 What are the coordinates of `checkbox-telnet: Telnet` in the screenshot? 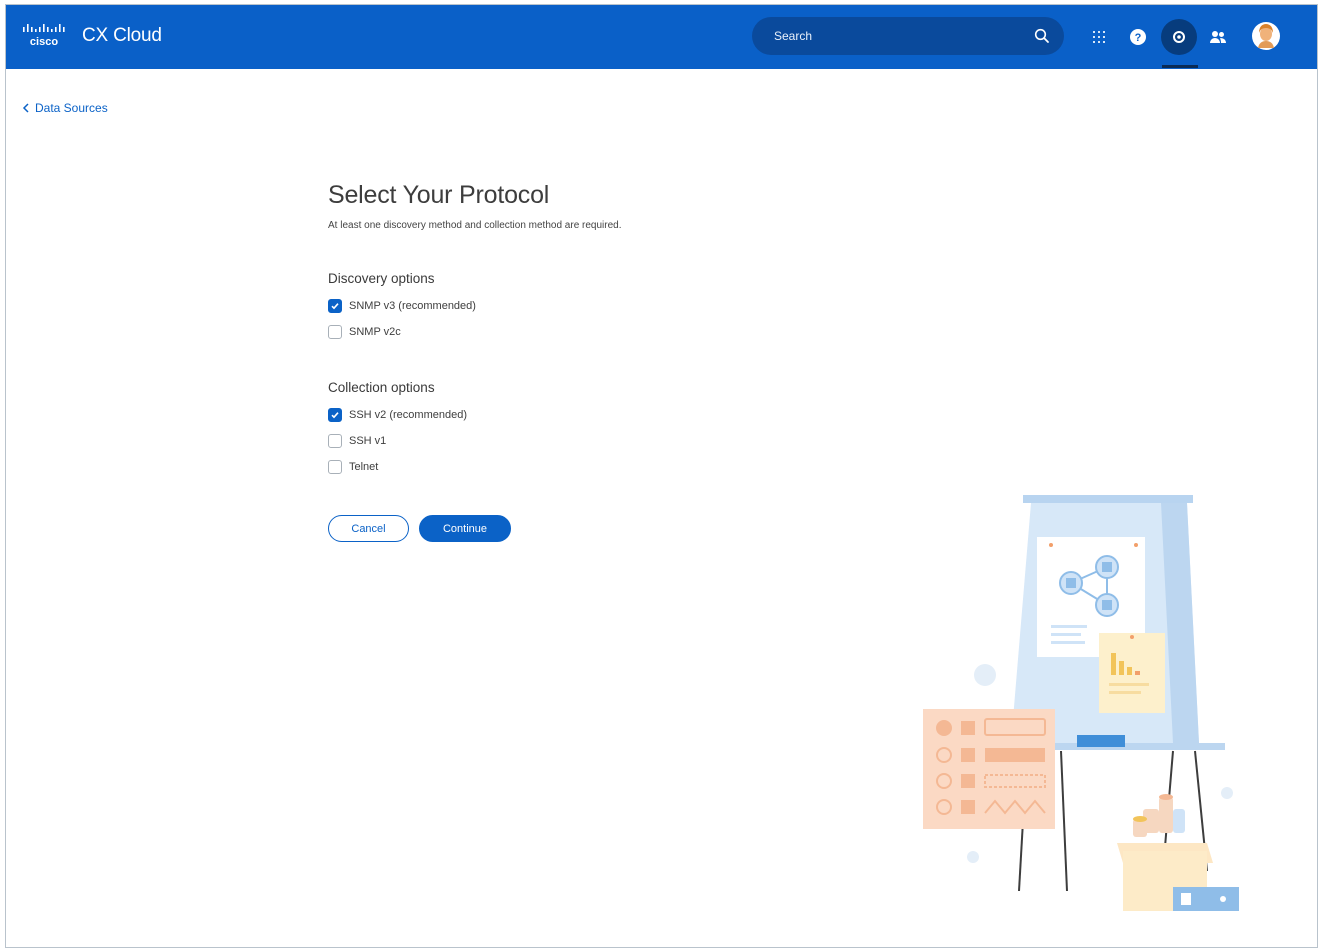 It's located at (353, 467).